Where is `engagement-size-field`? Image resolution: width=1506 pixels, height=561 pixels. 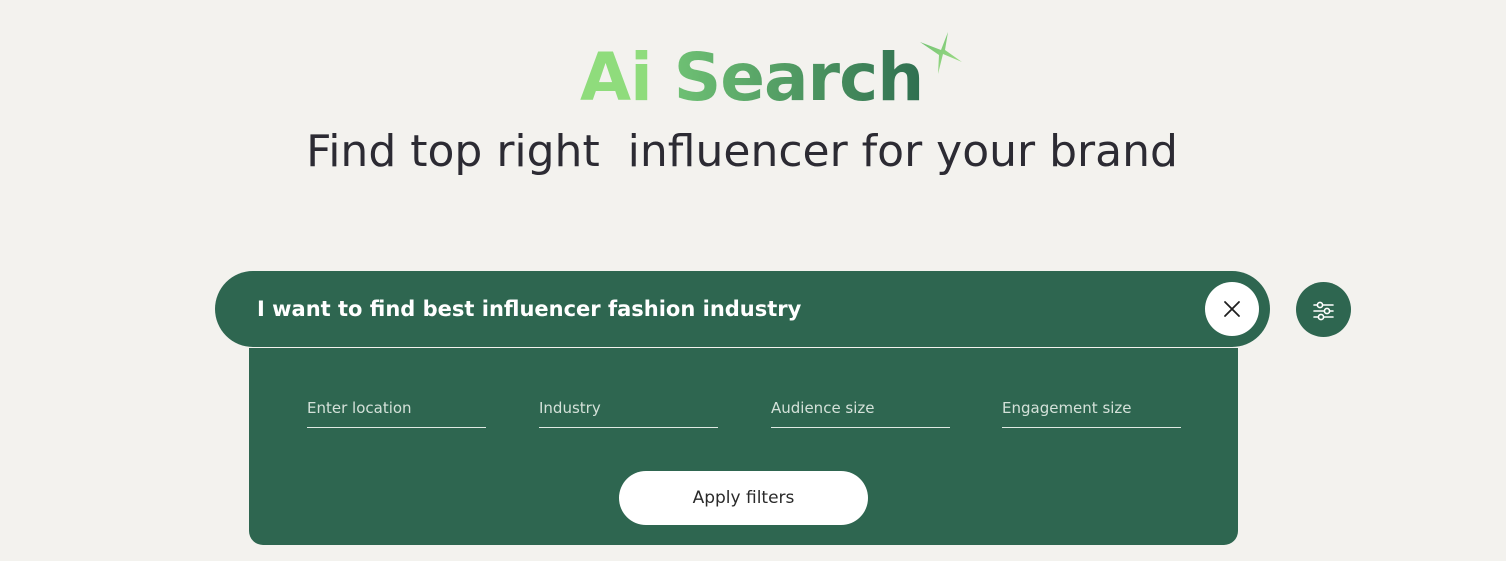 engagement-size-field is located at coordinates (1091, 405).